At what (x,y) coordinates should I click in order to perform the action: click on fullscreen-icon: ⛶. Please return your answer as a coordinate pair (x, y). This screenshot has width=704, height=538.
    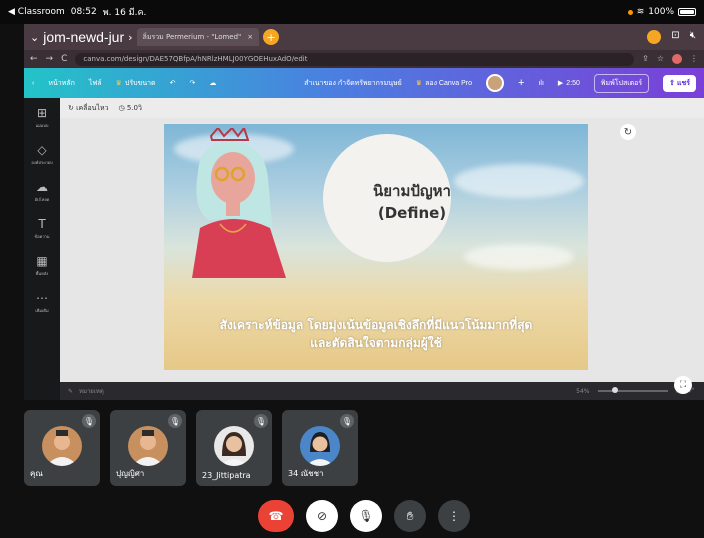
    Looking at the image, I should click on (683, 385).